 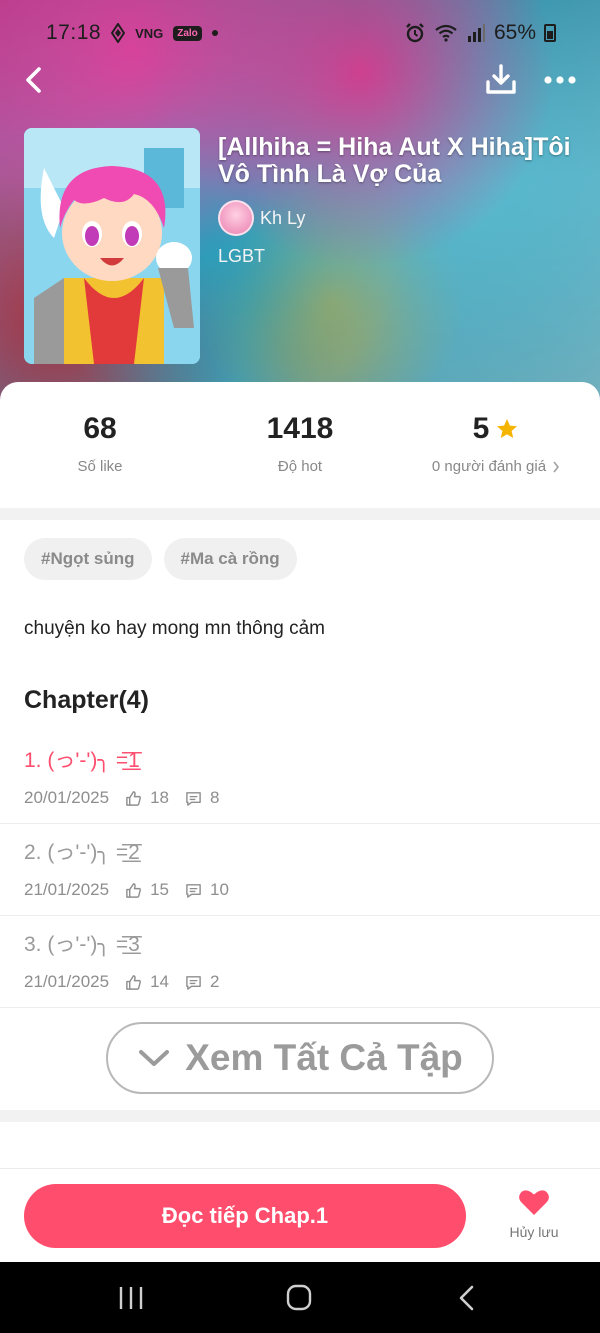 What do you see at coordinates (82, 944) in the screenshot?
I see `chapter-title: 3. (っ'-')╮ =͟͟͞͞3` at bounding box center [82, 944].